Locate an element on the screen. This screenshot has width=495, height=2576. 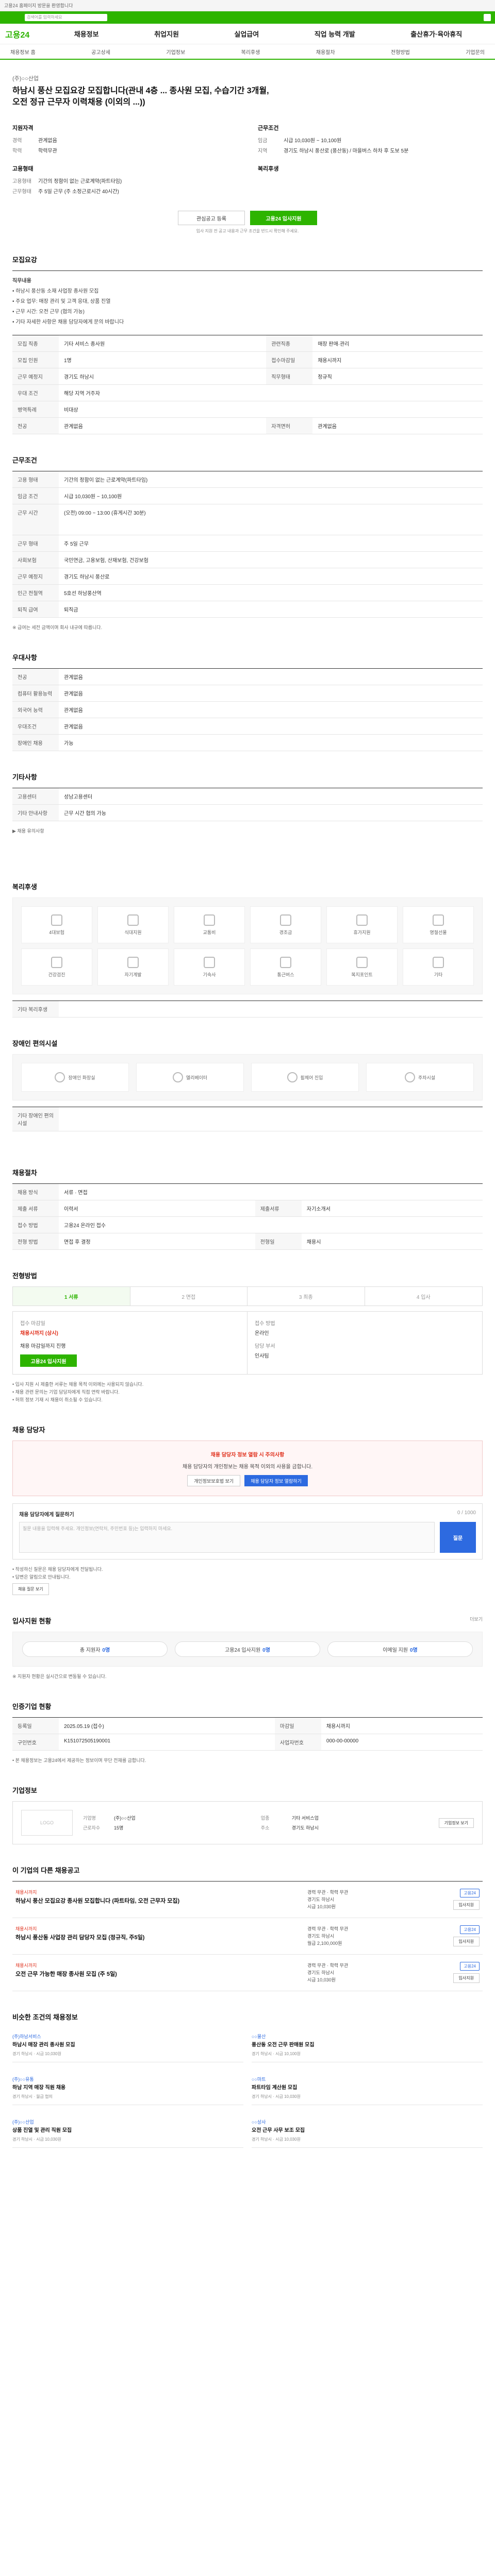
site-logo: 고용24 is located at coordinates (25, 34).